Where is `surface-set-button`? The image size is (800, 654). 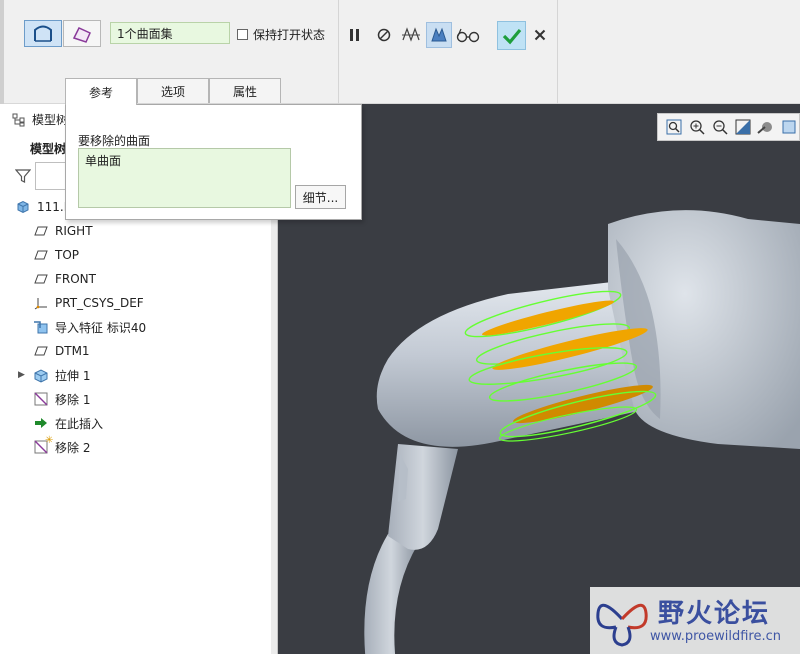
surface-set-button is located at coordinates (43, 33).